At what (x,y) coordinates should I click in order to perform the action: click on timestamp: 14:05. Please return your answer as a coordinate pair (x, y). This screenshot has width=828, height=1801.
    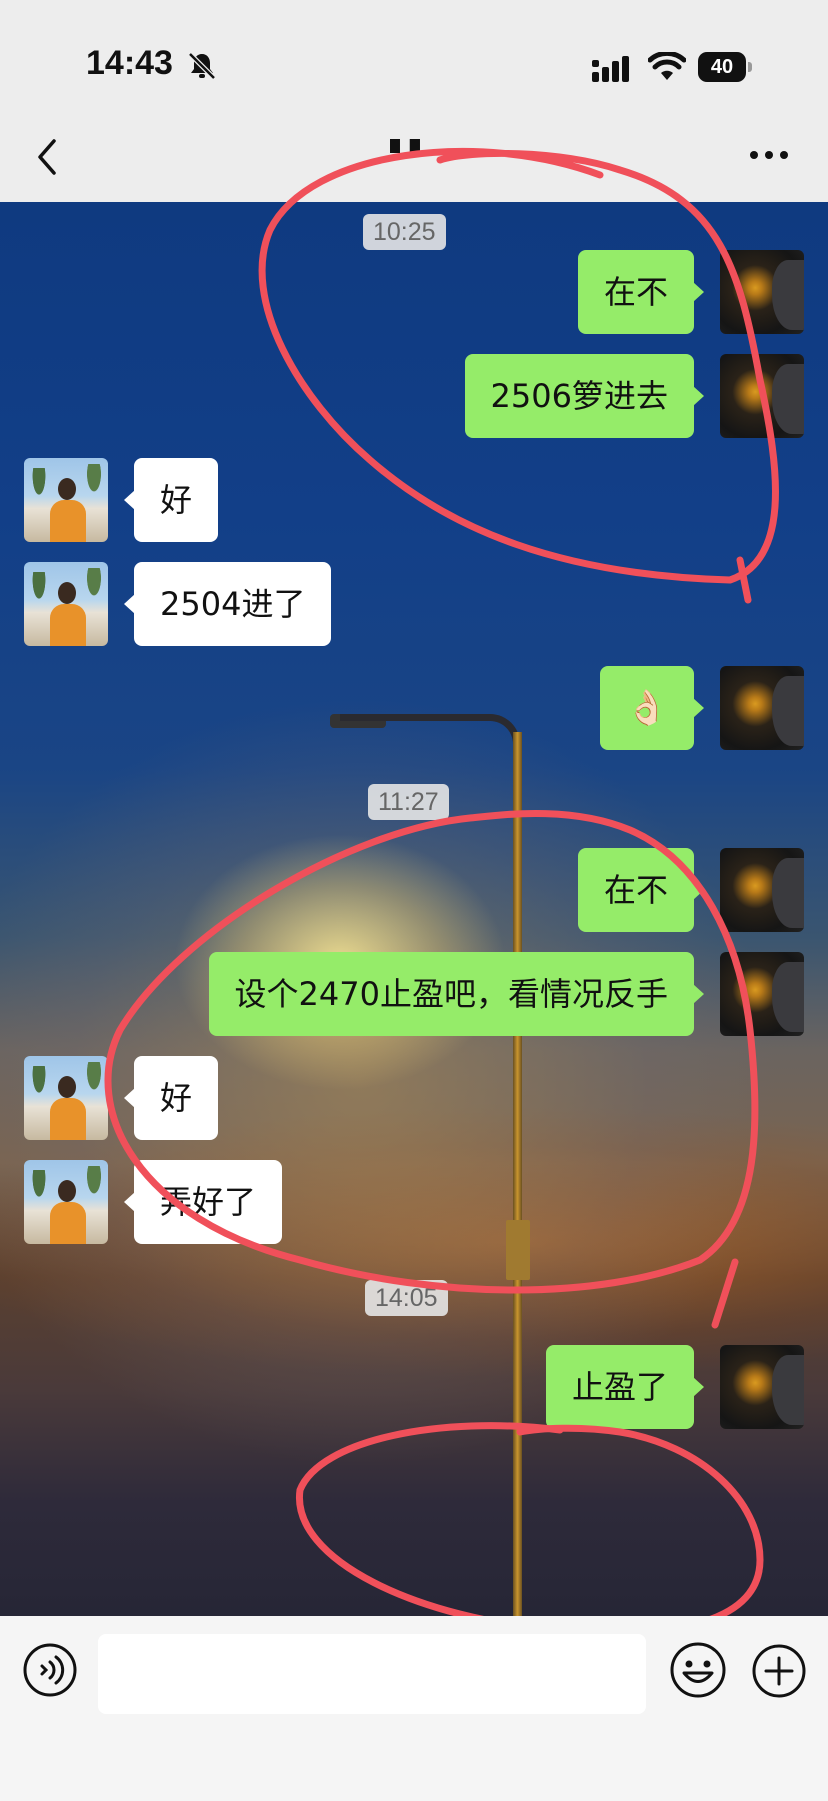
    Looking at the image, I should click on (406, 1298).